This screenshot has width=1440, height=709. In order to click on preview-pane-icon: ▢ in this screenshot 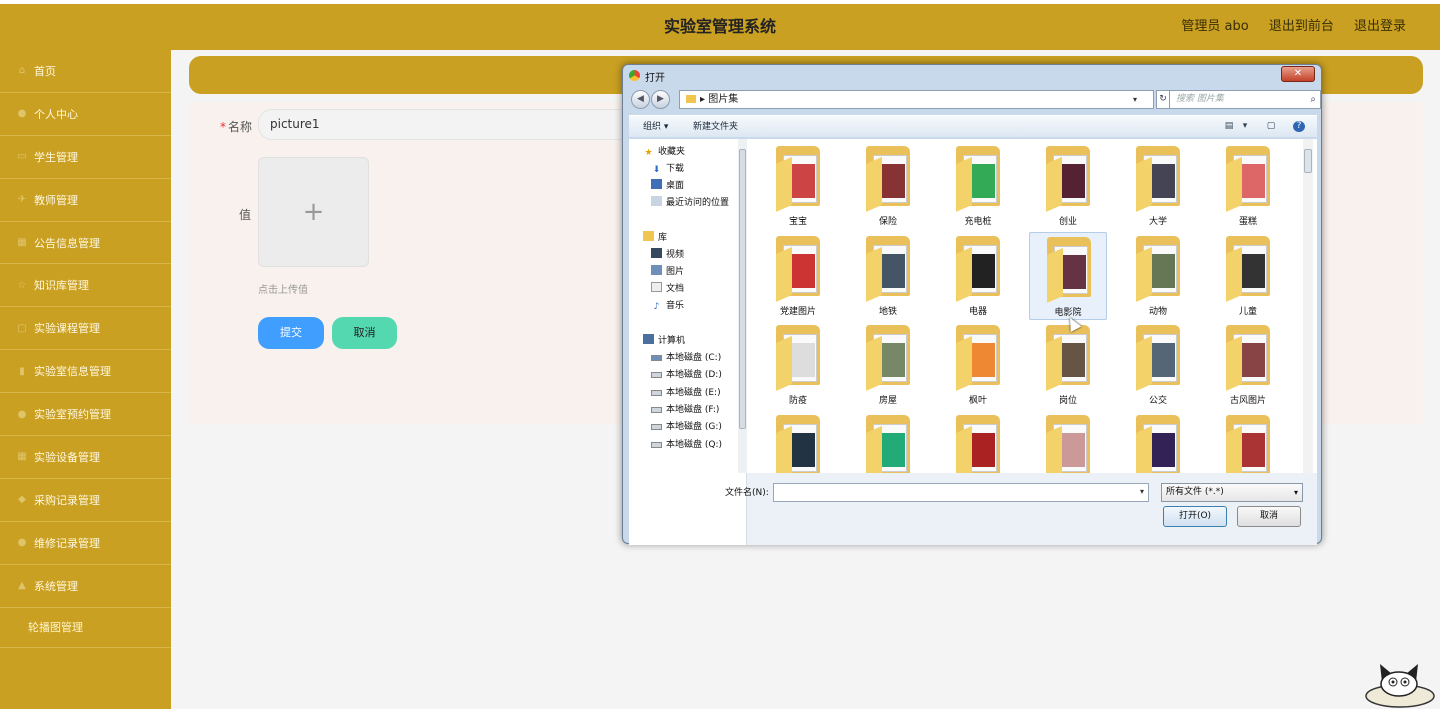, I will do `click(1271, 126)`.